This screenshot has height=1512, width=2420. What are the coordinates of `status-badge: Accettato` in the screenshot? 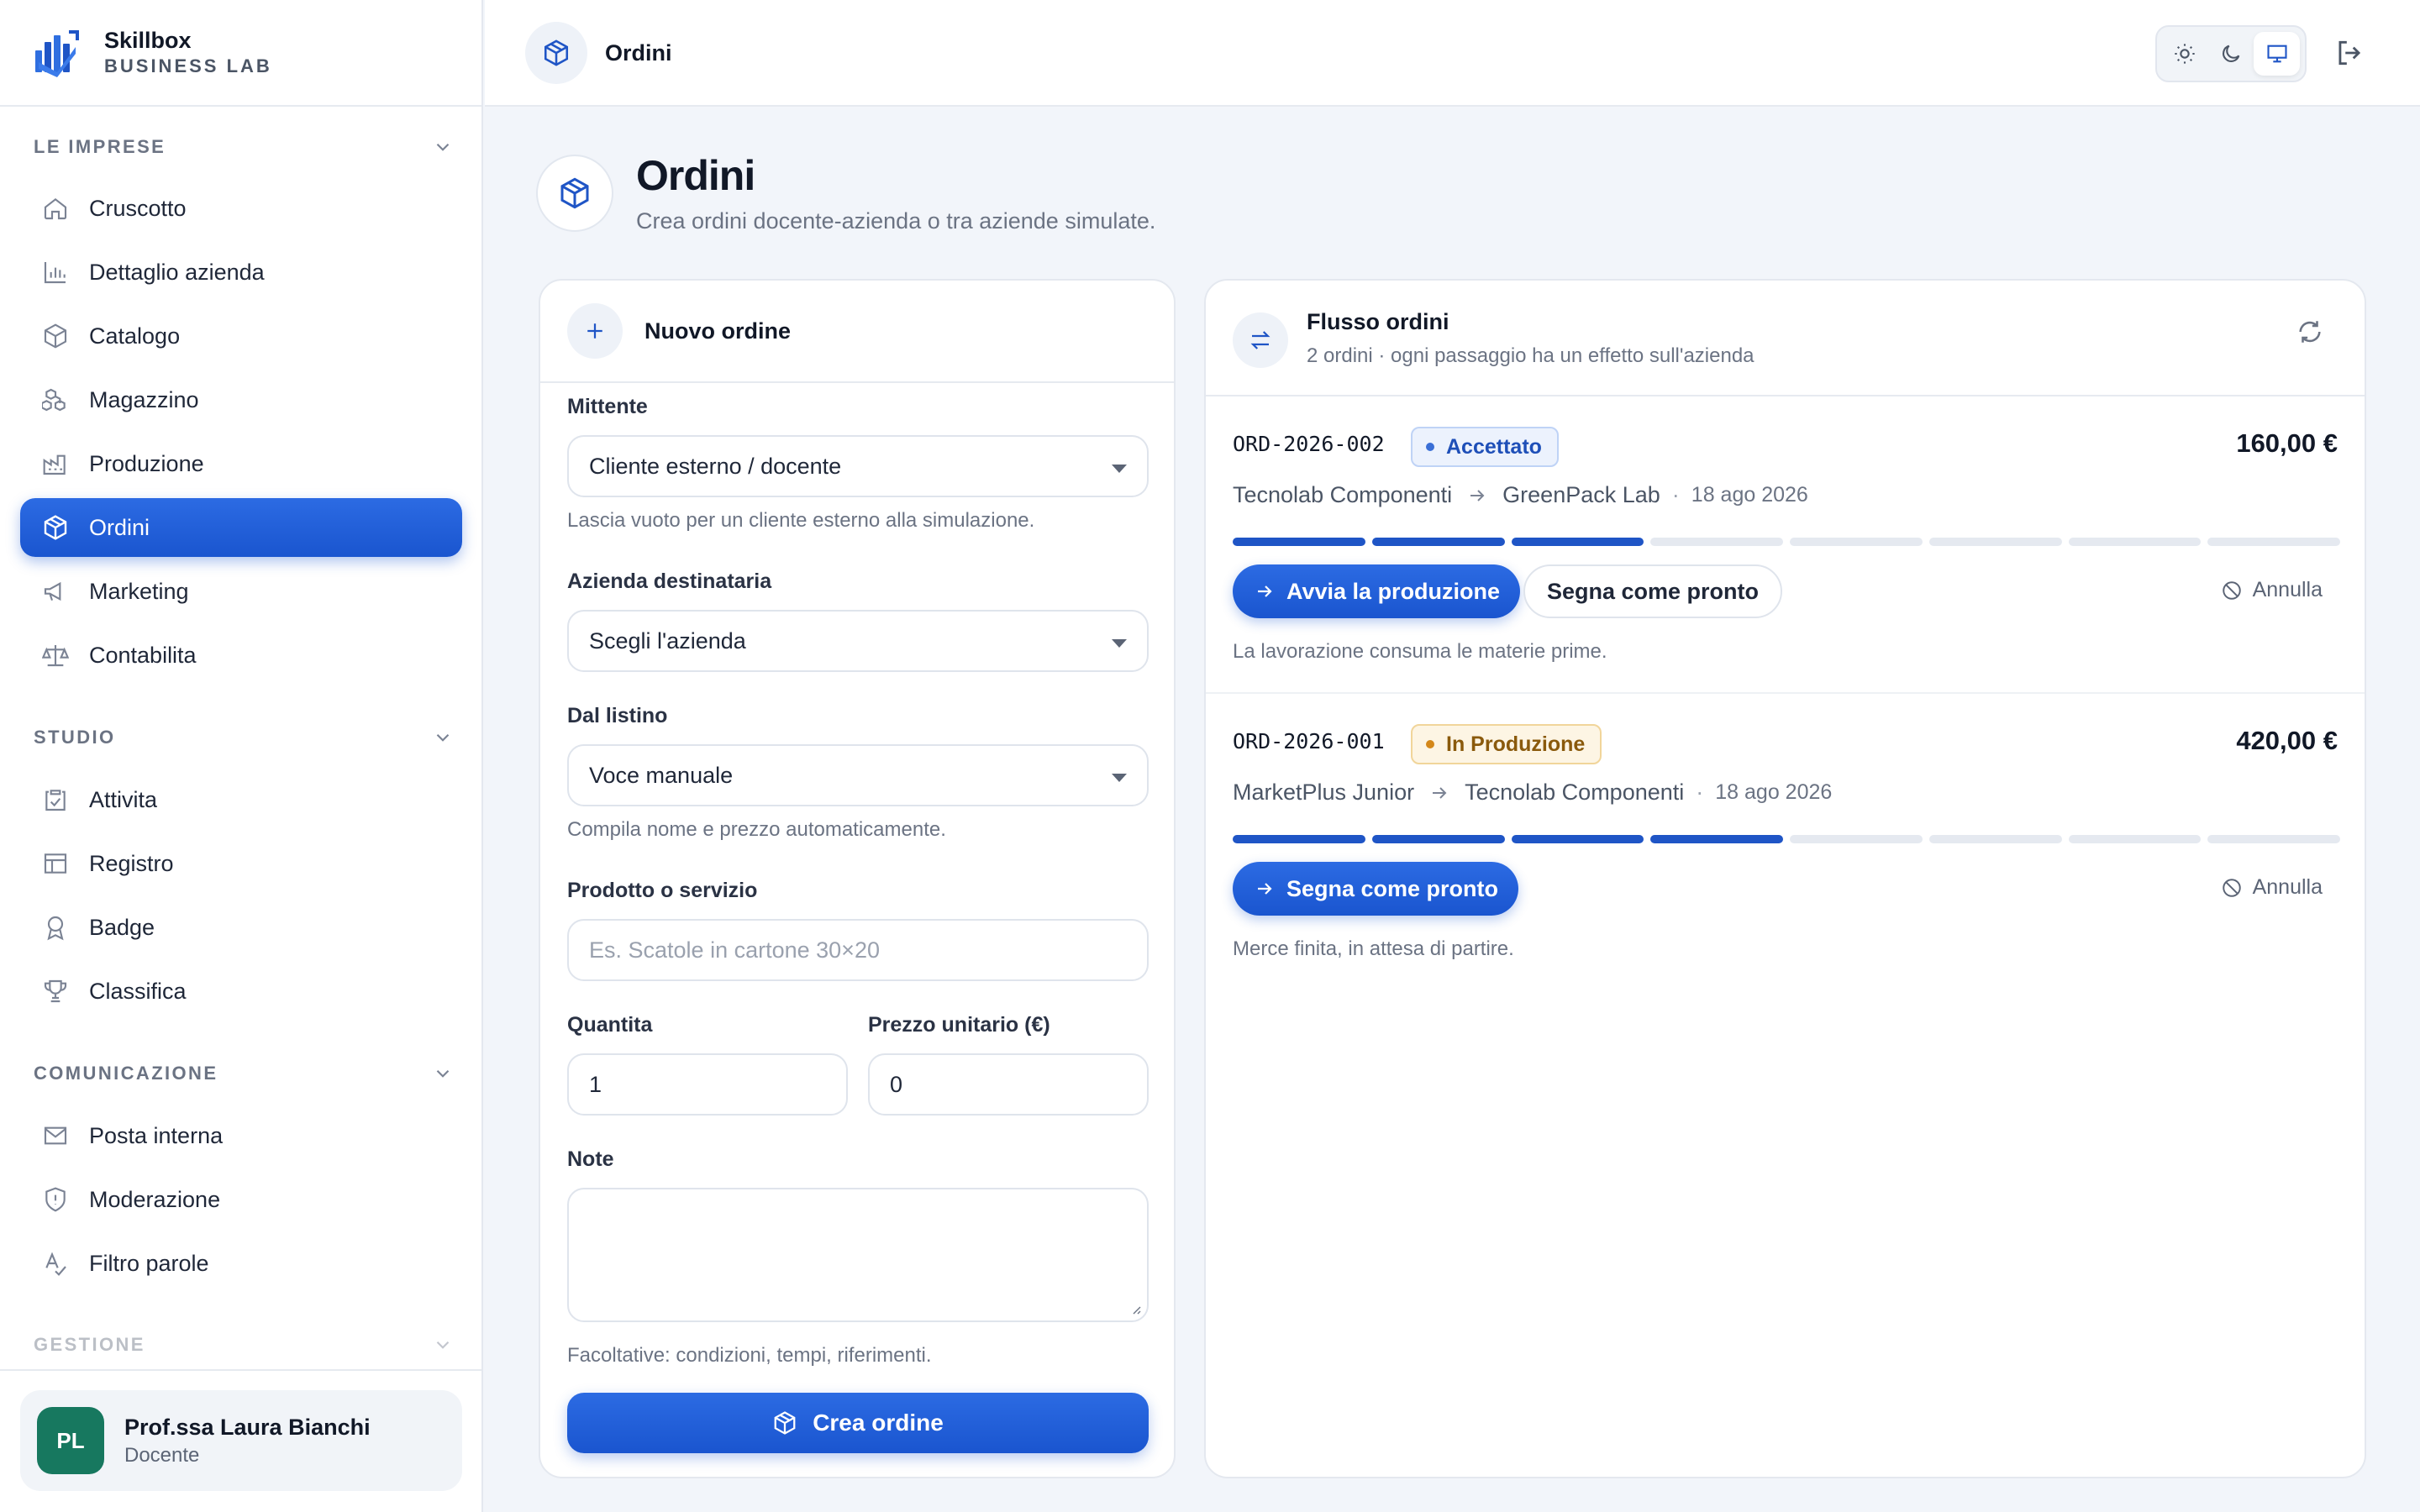 It's located at (1485, 447).